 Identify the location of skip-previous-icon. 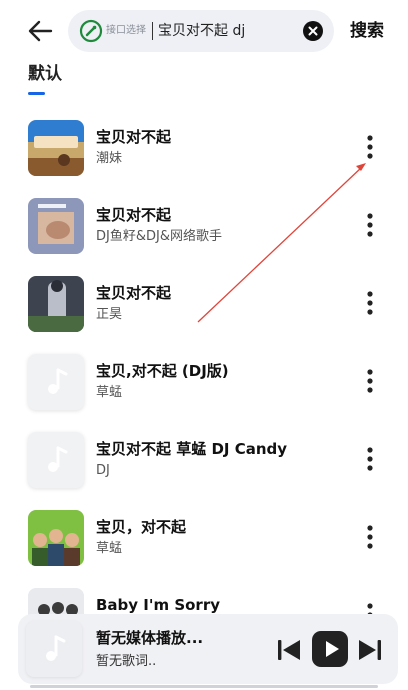
(289, 650).